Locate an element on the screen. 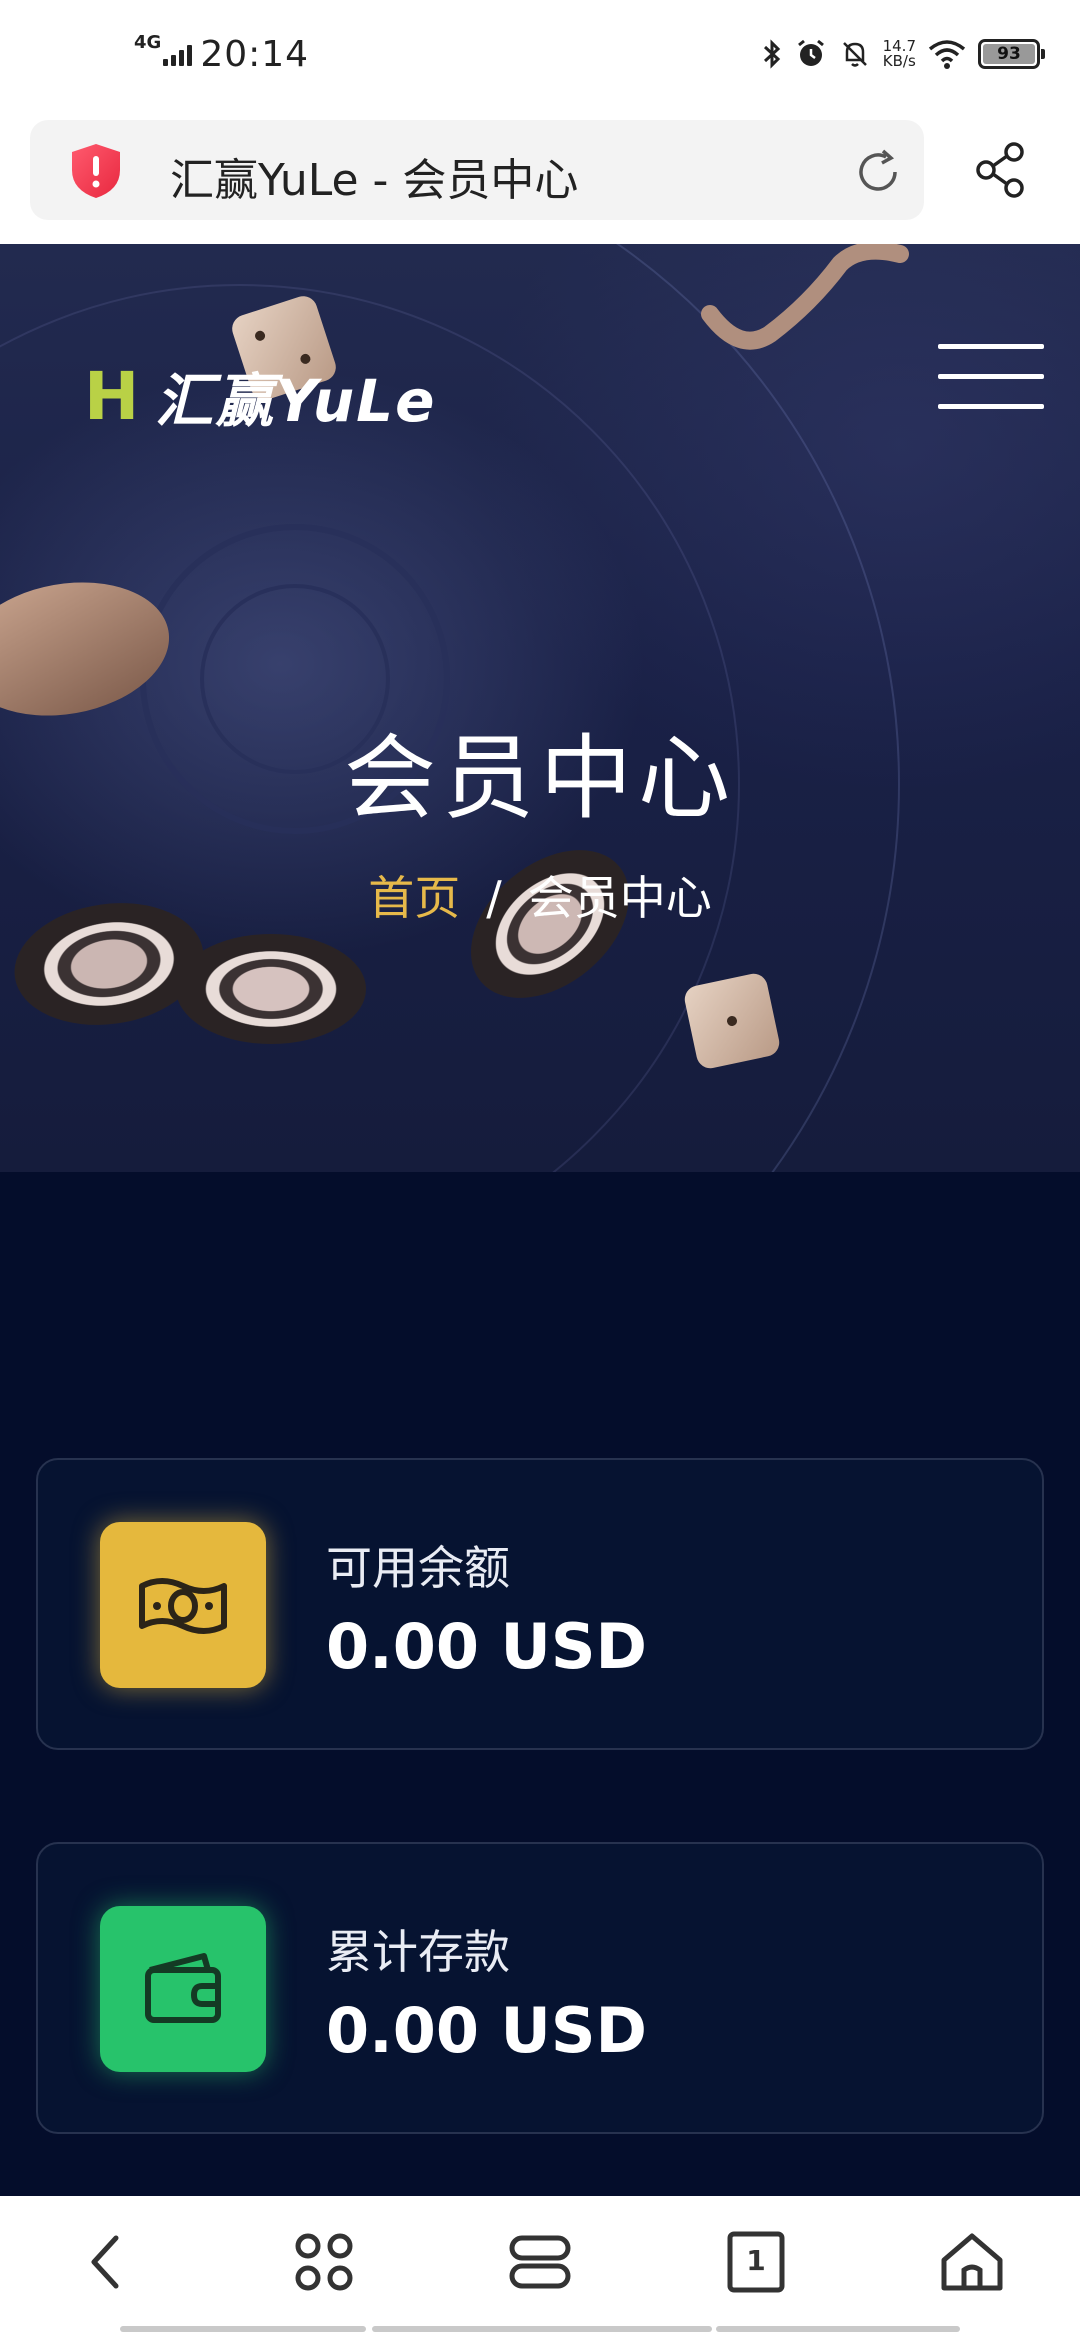  menu-button is located at coordinates (991, 377).